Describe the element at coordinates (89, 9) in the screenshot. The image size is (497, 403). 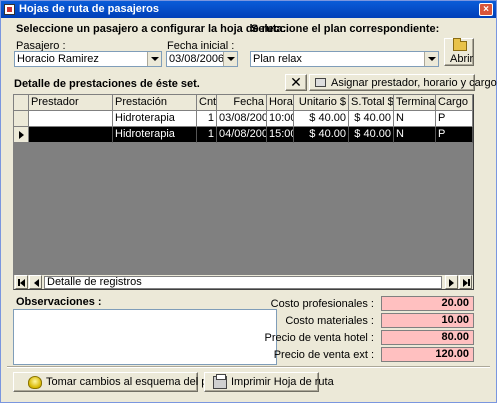
I see `window-title: Hojas de ruta de pasajeros` at that location.